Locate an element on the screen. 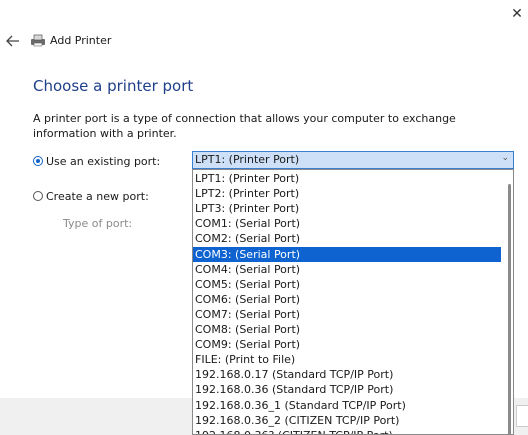  dropdown-item: COM6: (Serial Port) is located at coordinates (347, 299).